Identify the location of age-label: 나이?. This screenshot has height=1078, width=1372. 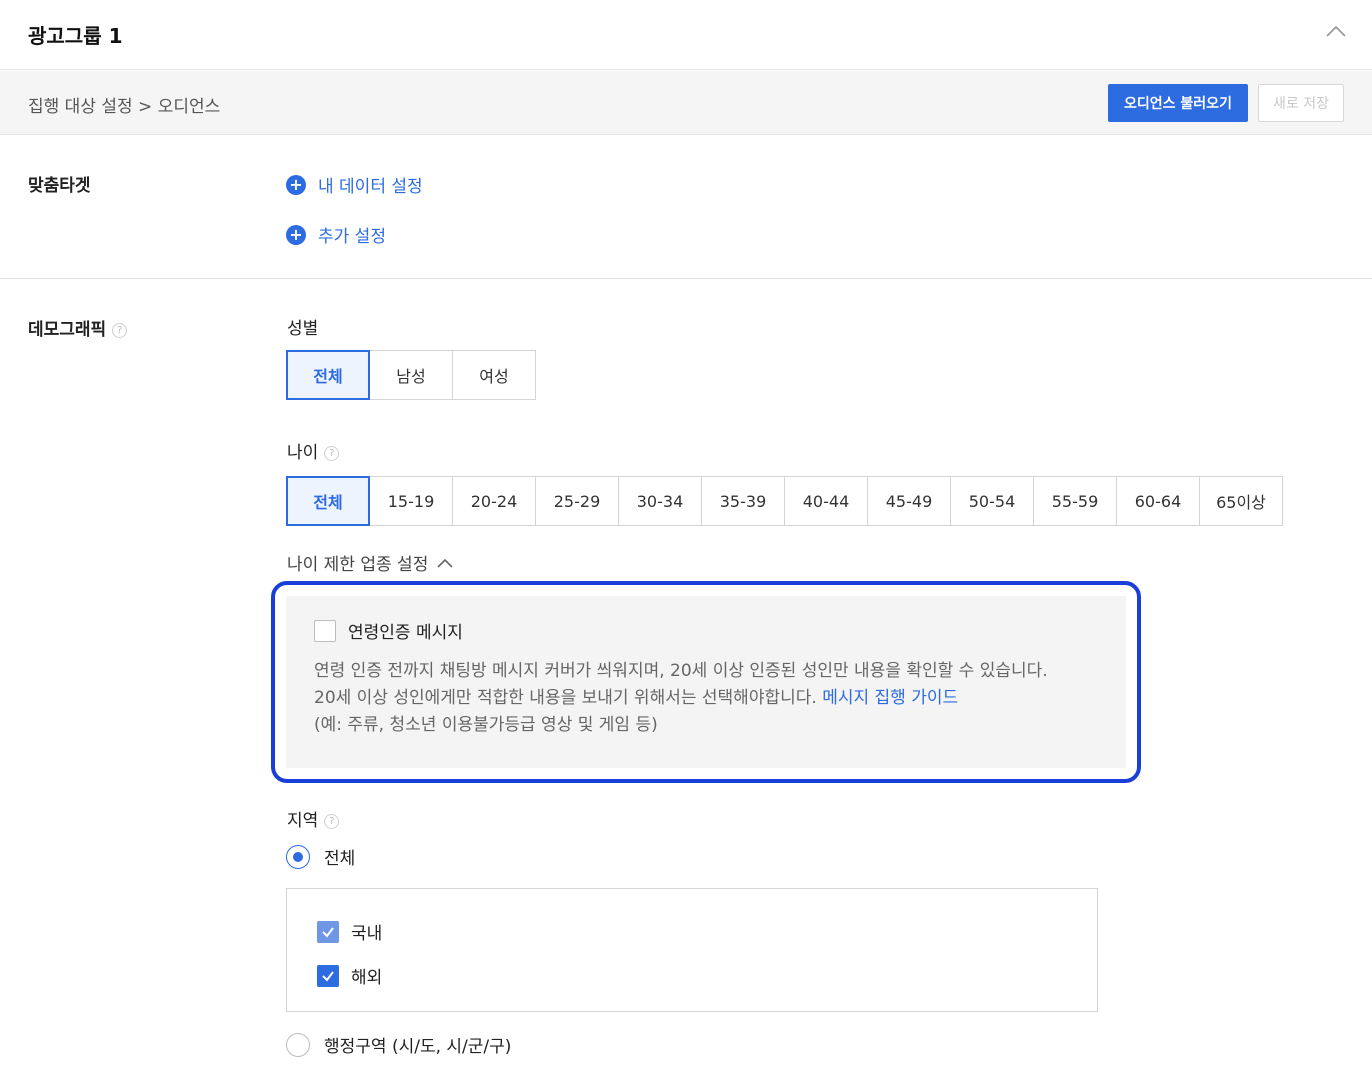
(313, 450).